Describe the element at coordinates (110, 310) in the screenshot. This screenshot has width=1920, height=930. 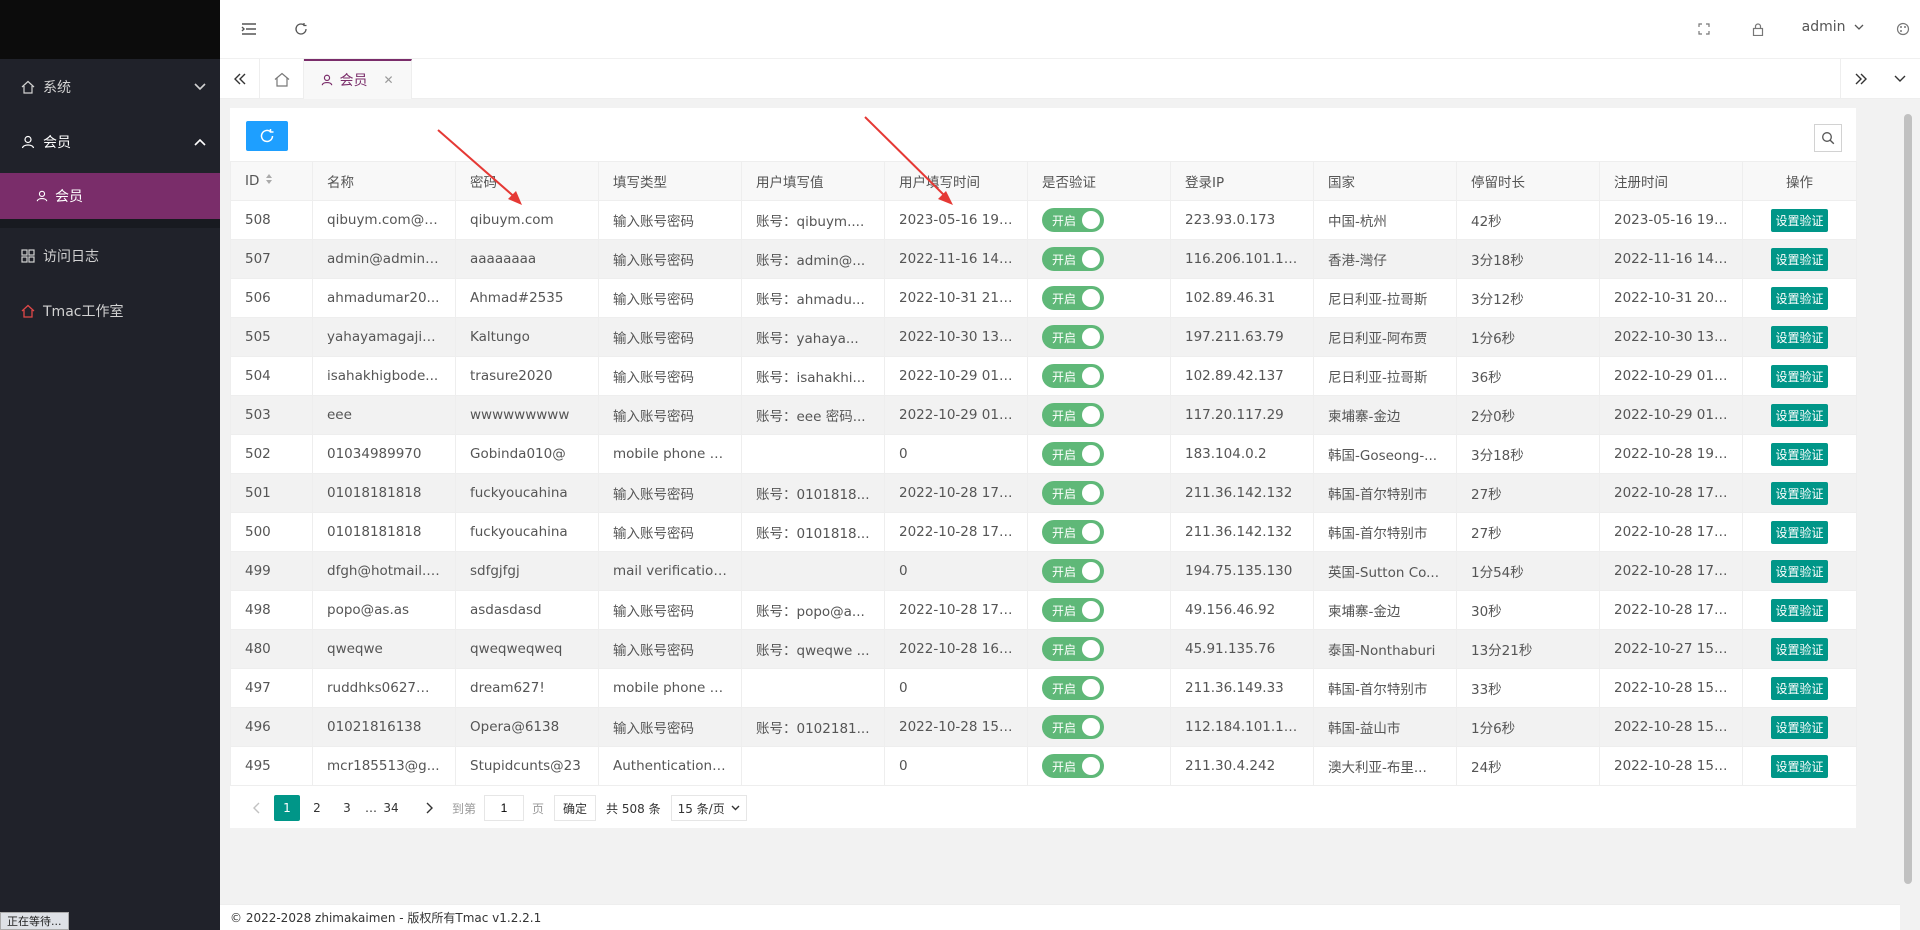
I see `sidebar-item-tmac-studio: Tmac工作室` at that location.